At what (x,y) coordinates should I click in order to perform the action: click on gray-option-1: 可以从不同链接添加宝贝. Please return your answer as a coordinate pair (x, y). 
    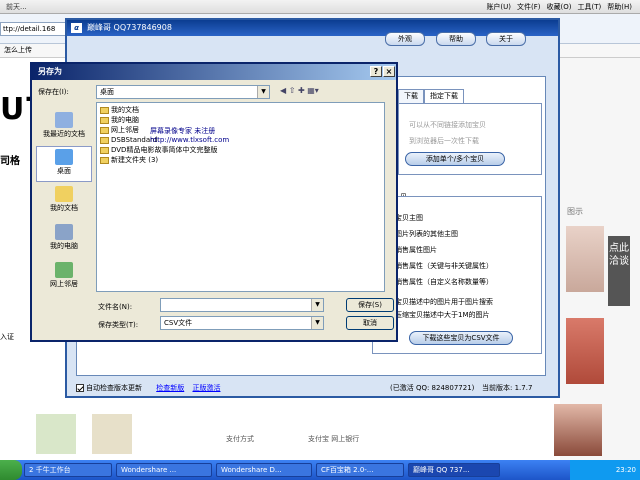
    Looking at the image, I should click on (447, 125).